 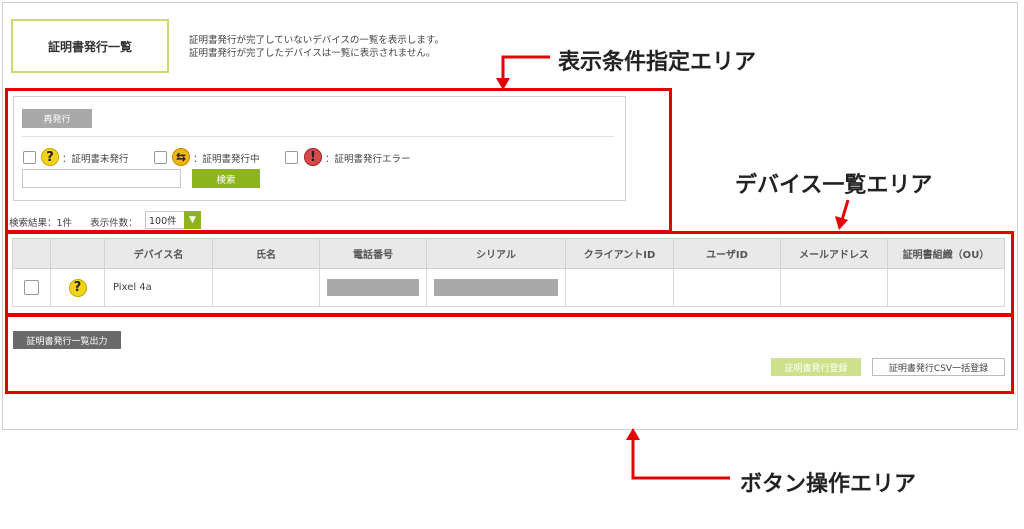 What do you see at coordinates (525, 67) in the screenshot?
I see `arrow-filter-area` at bounding box center [525, 67].